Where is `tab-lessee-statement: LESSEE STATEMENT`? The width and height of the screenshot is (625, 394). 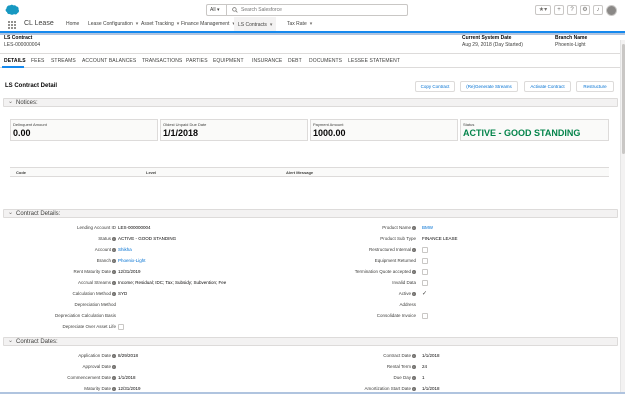
tab-lessee-statement: LESSEE STATEMENT is located at coordinates (374, 61).